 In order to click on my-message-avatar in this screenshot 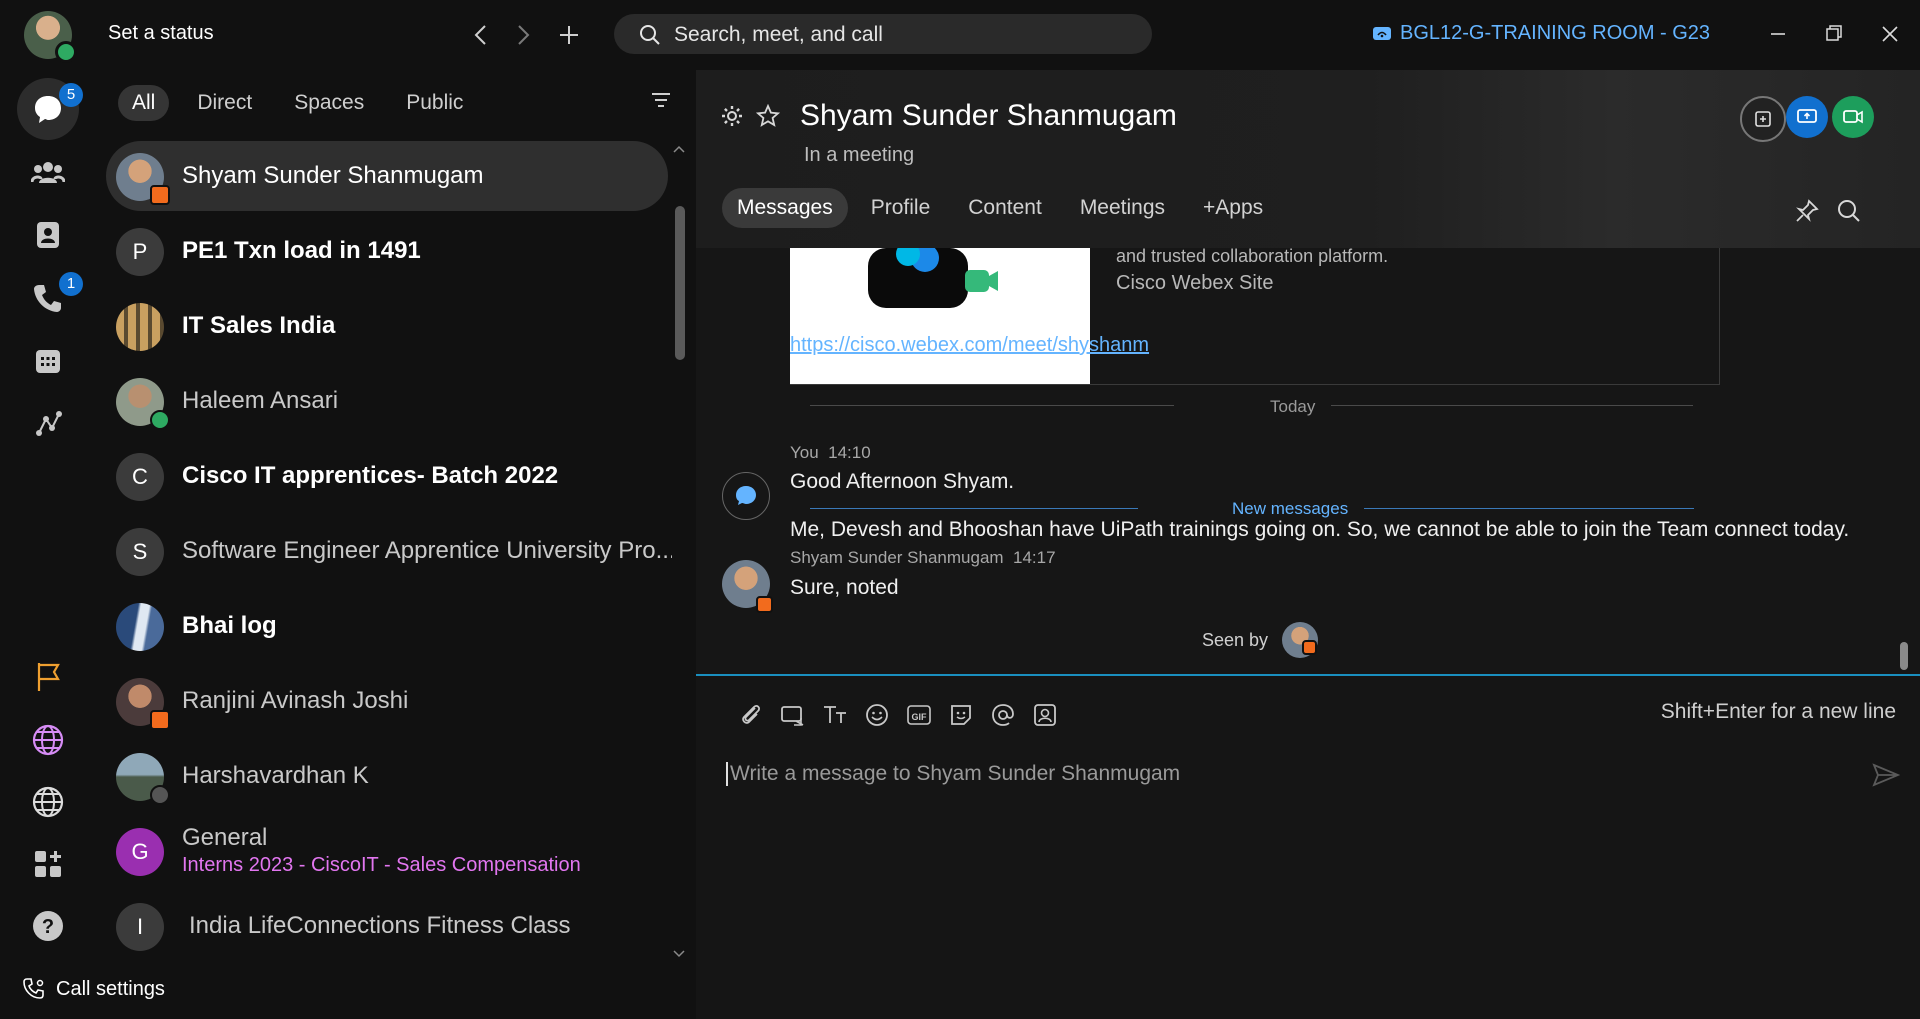, I will do `click(746, 496)`.